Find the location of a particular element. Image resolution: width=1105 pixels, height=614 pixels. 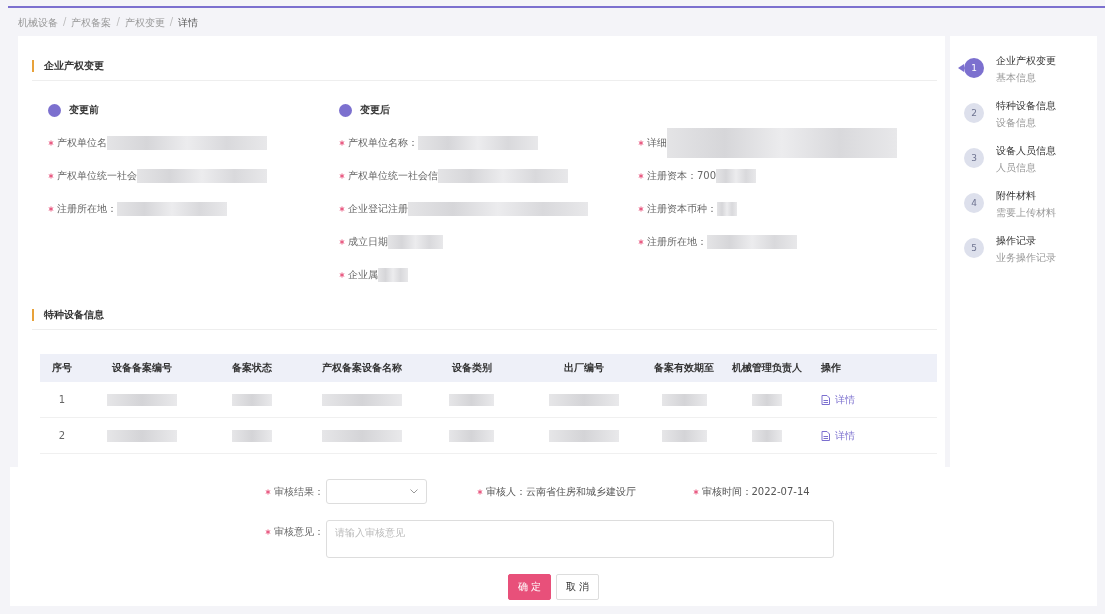

column-header: 设备类别 is located at coordinates (471, 368).